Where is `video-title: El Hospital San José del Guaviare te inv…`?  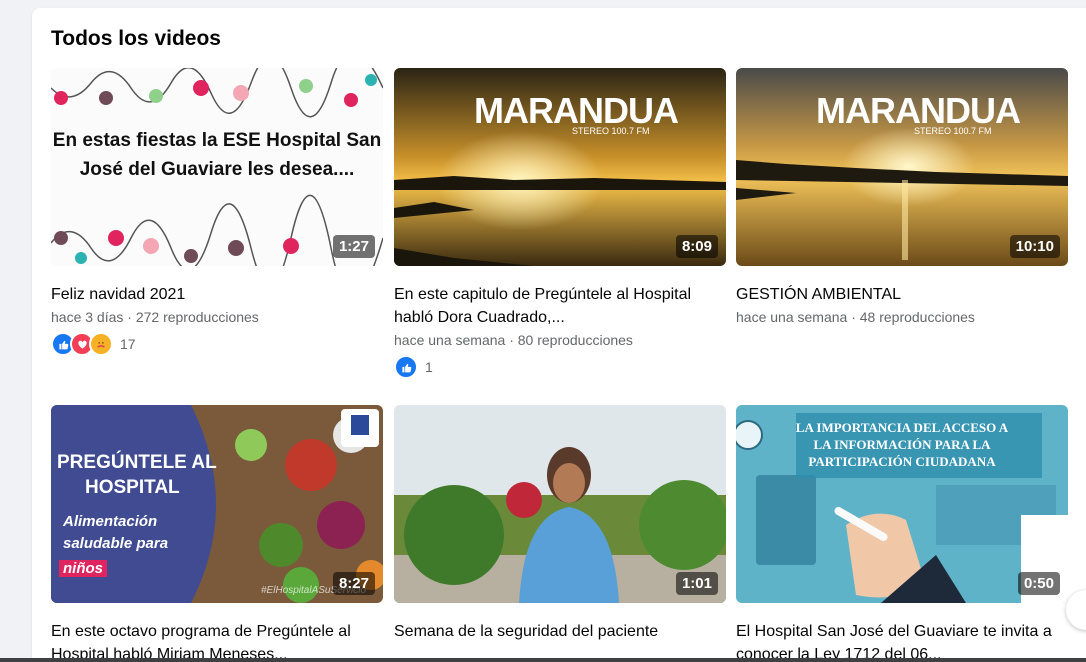 video-title: El Hospital San José del Guaviare te inv… is located at coordinates (902, 641).